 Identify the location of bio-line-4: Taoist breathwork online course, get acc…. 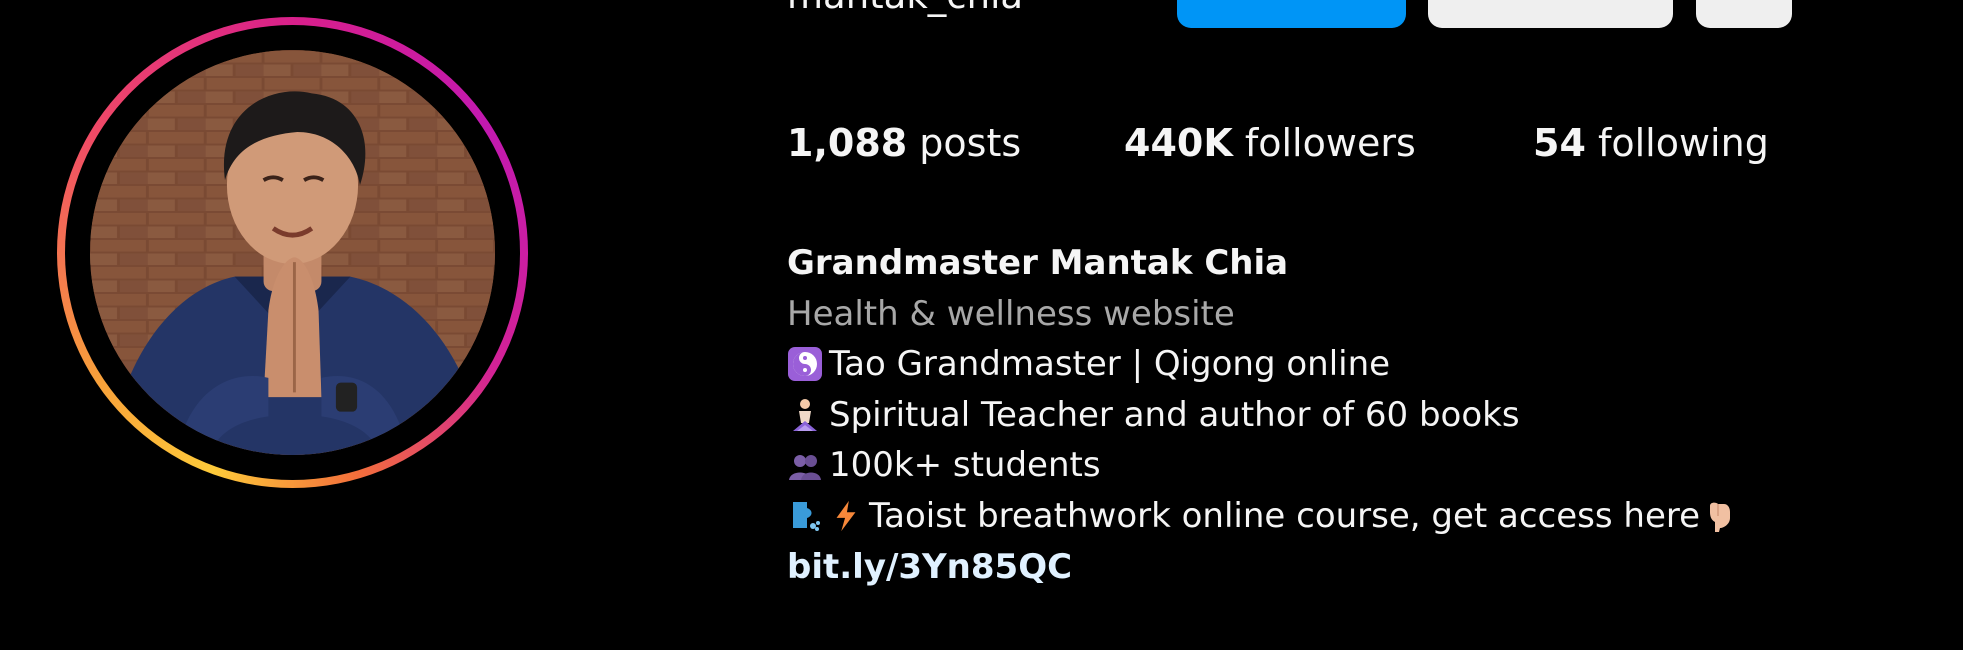
(1265, 516).